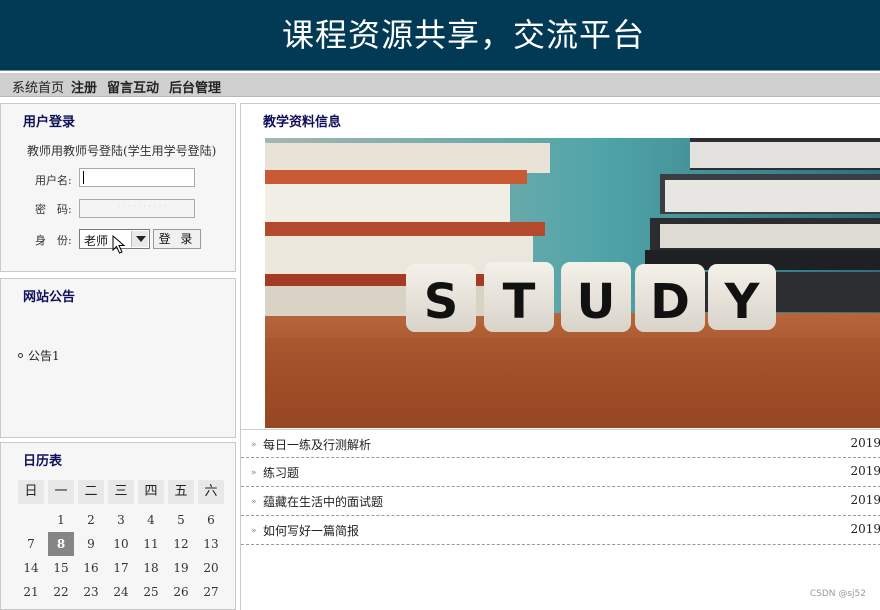  What do you see at coordinates (31, 592) in the screenshot?
I see `calendar-day: 21` at bounding box center [31, 592].